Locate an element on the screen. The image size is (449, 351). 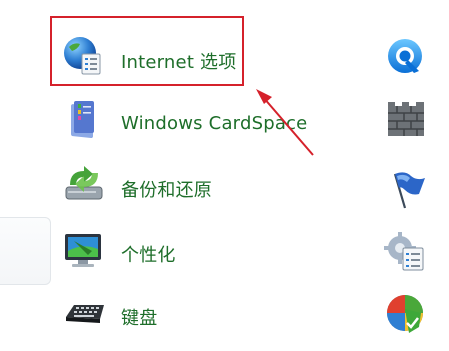
cardspace-icon is located at coordinates (84, 119).